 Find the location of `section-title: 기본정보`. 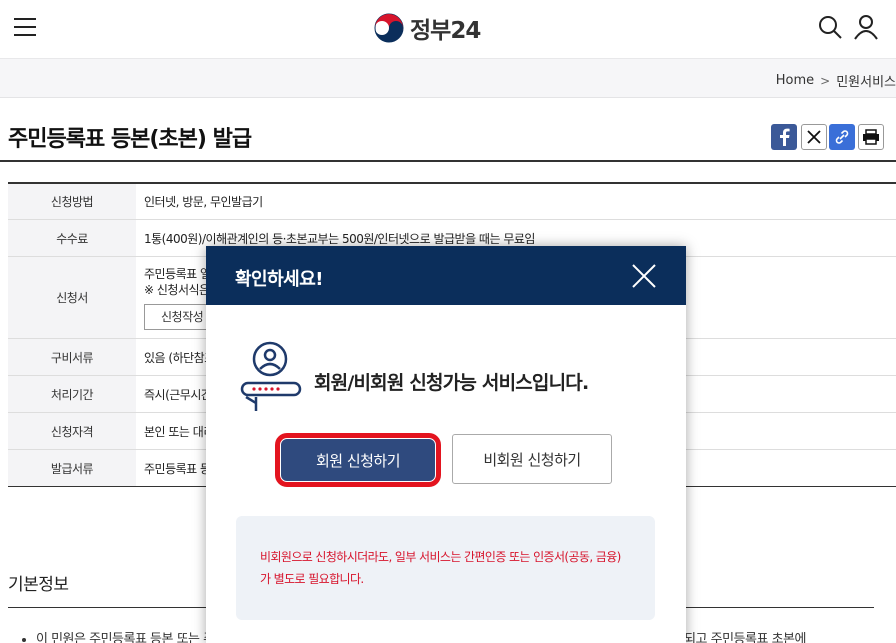

section-title: 기본정보 is located at coordinates (38, 585).